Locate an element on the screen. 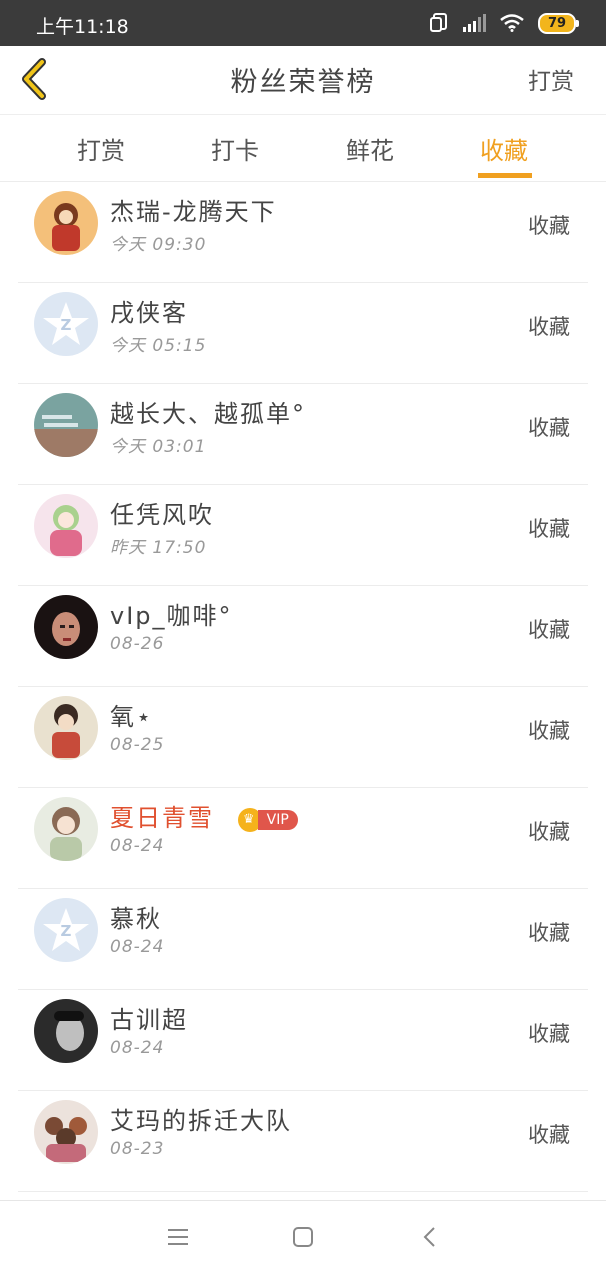 This screenshot has width=606, height=1281. favorite-date: 今天 09:30 is located at coordinates (158, 245).